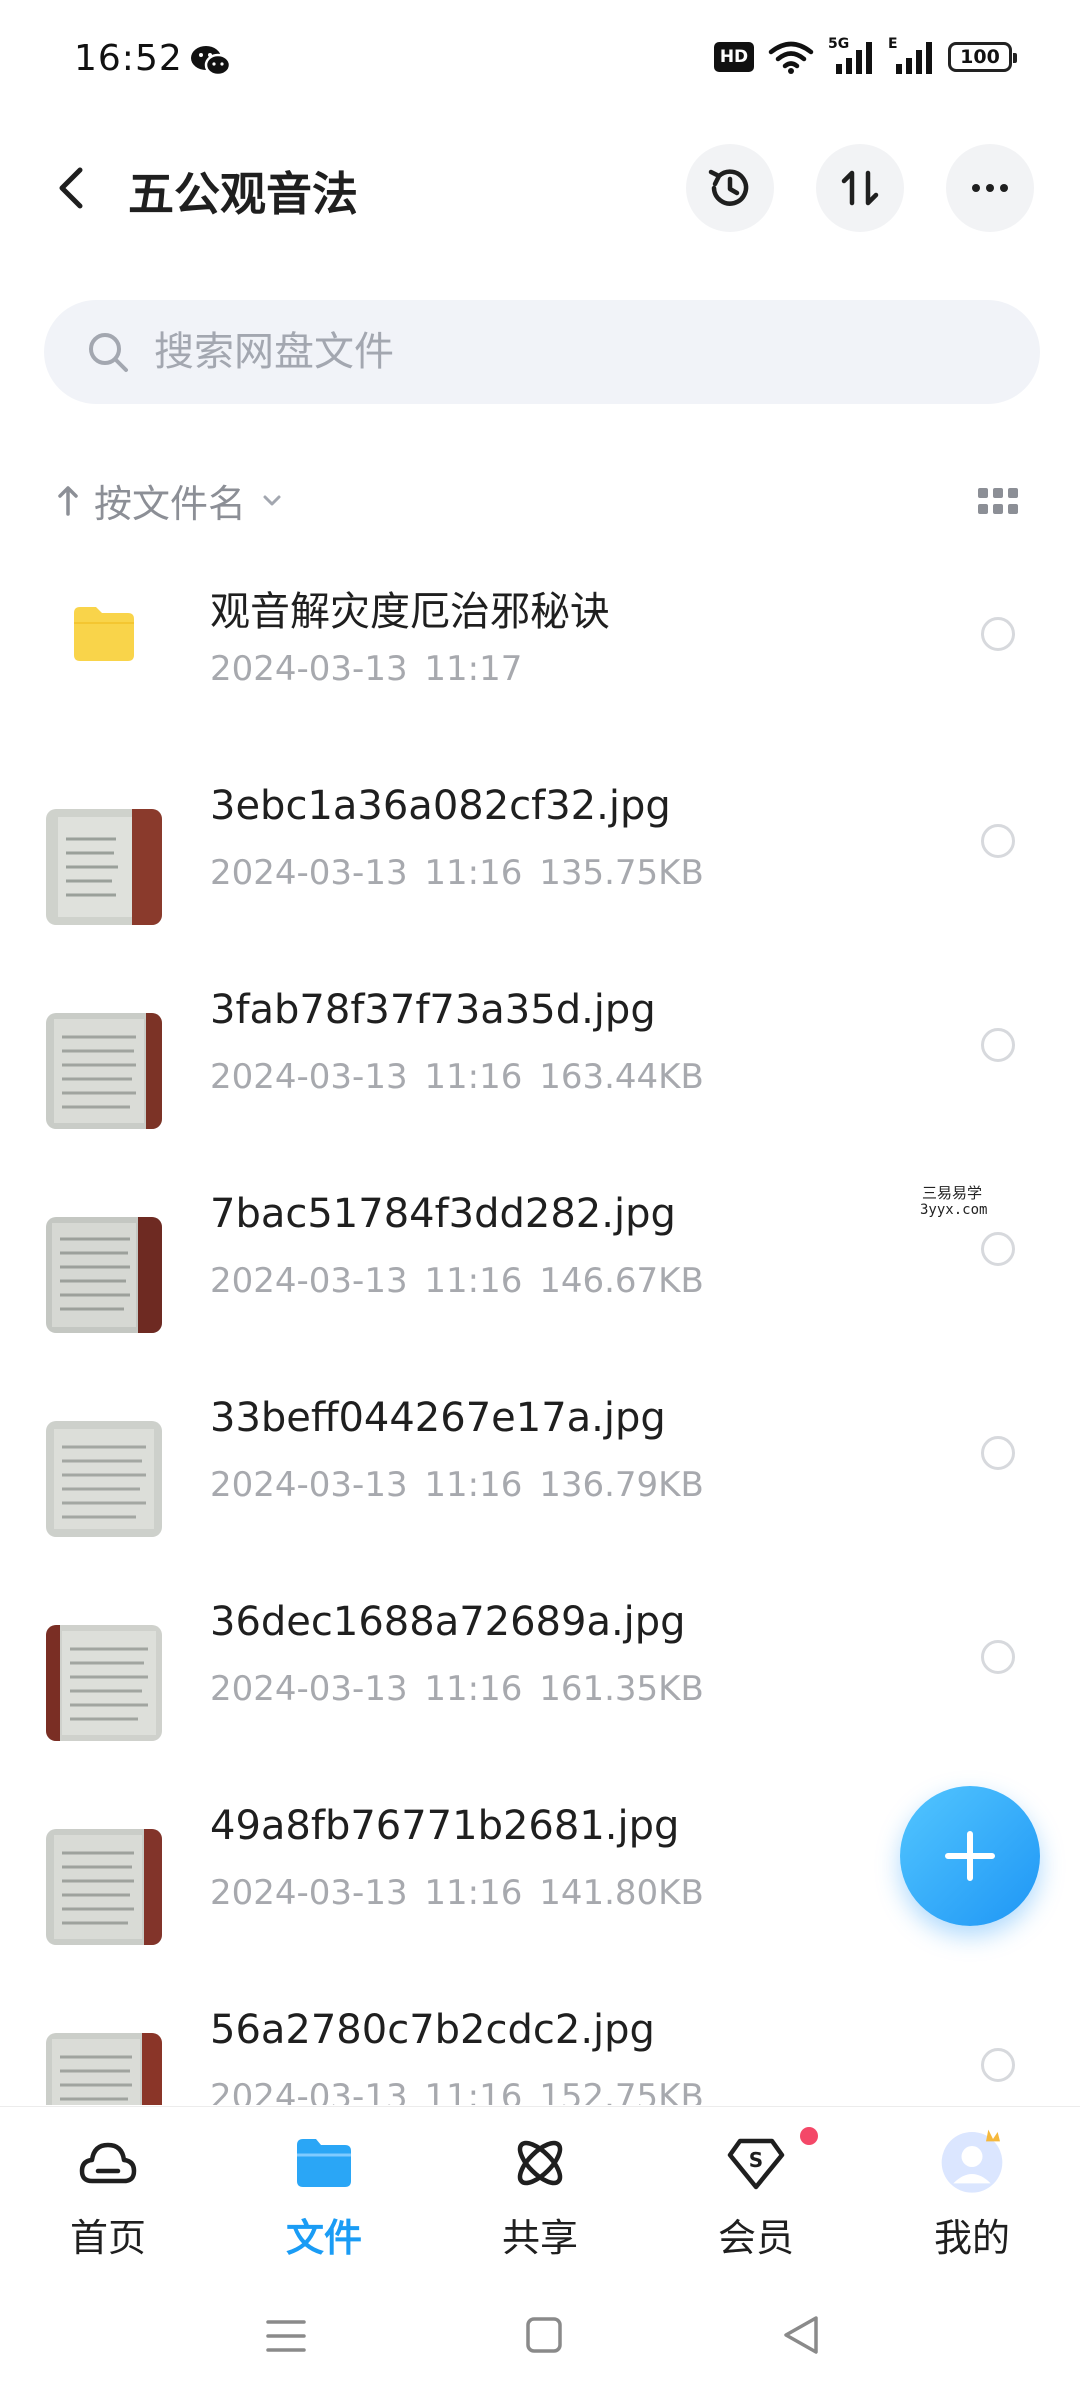  I want to click on history-icon, so click(728, 187).